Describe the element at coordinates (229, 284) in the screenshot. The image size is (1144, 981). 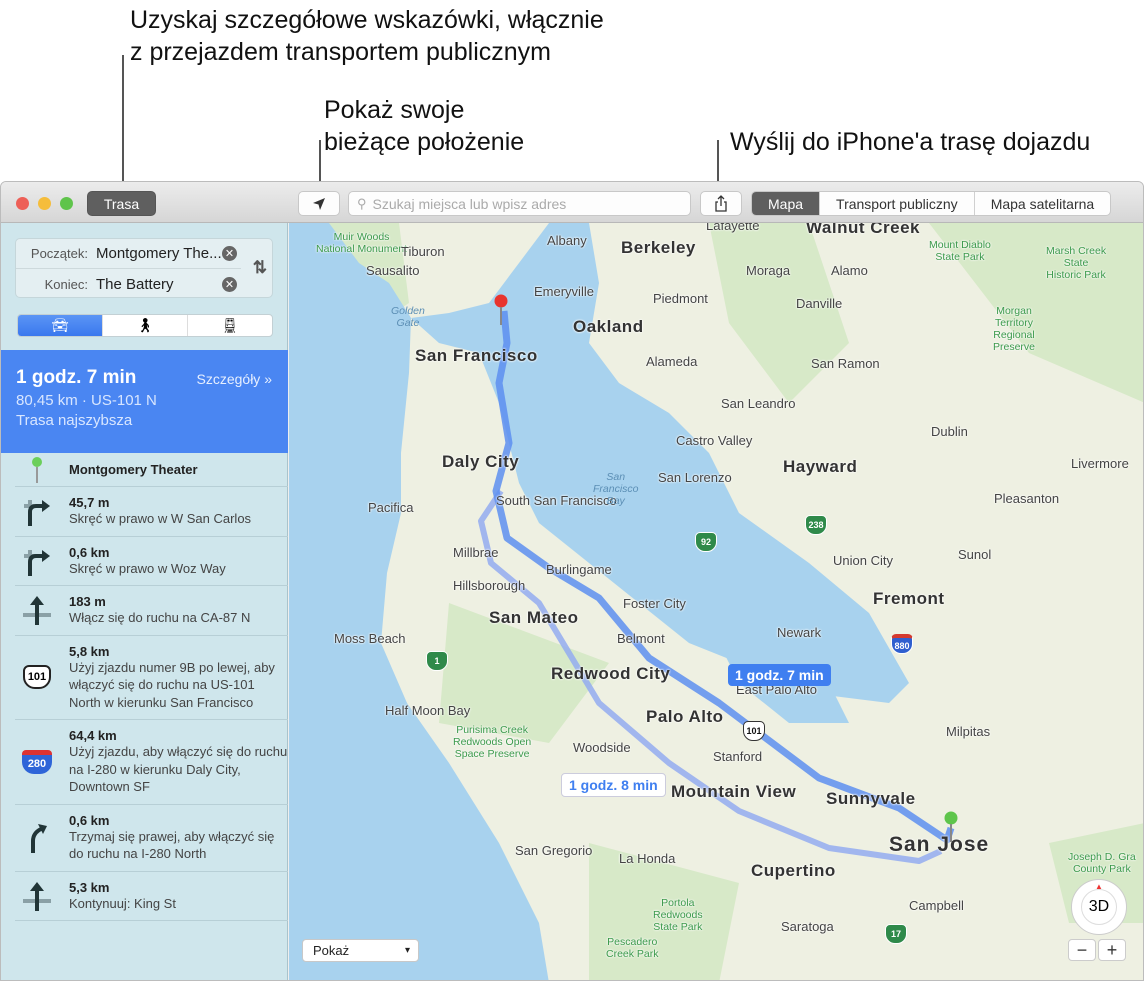
I see `clear-end-icon: ✕` at that location.